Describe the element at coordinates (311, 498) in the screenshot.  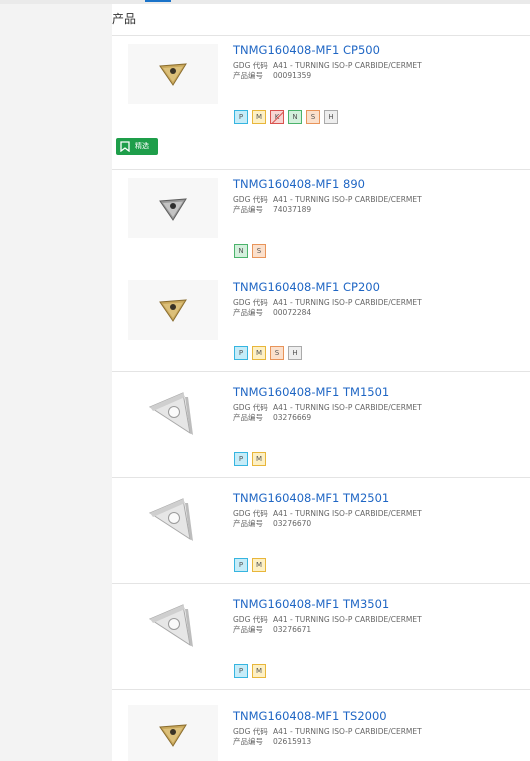
I see `product-name-link: TNMG160408-MF1 TM2501` at that location.